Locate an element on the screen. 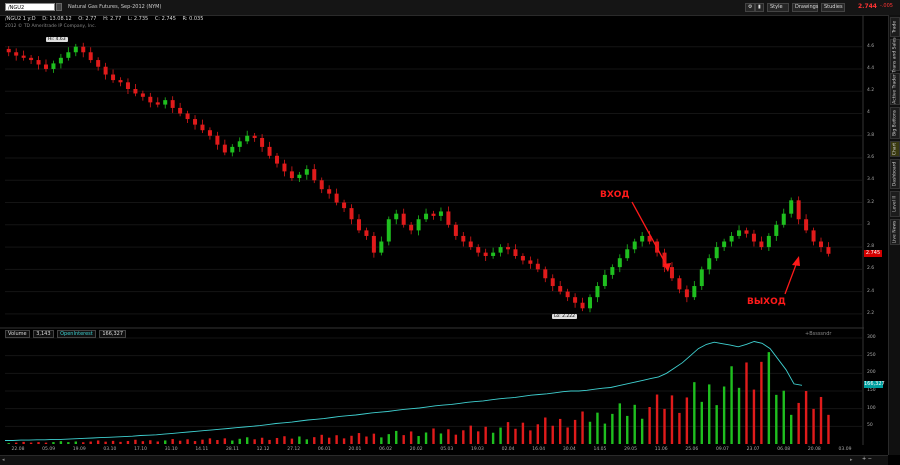 This screenshot has height=465, width=900. entry-annotation: ВХОД is located at coordinates (615, 195).